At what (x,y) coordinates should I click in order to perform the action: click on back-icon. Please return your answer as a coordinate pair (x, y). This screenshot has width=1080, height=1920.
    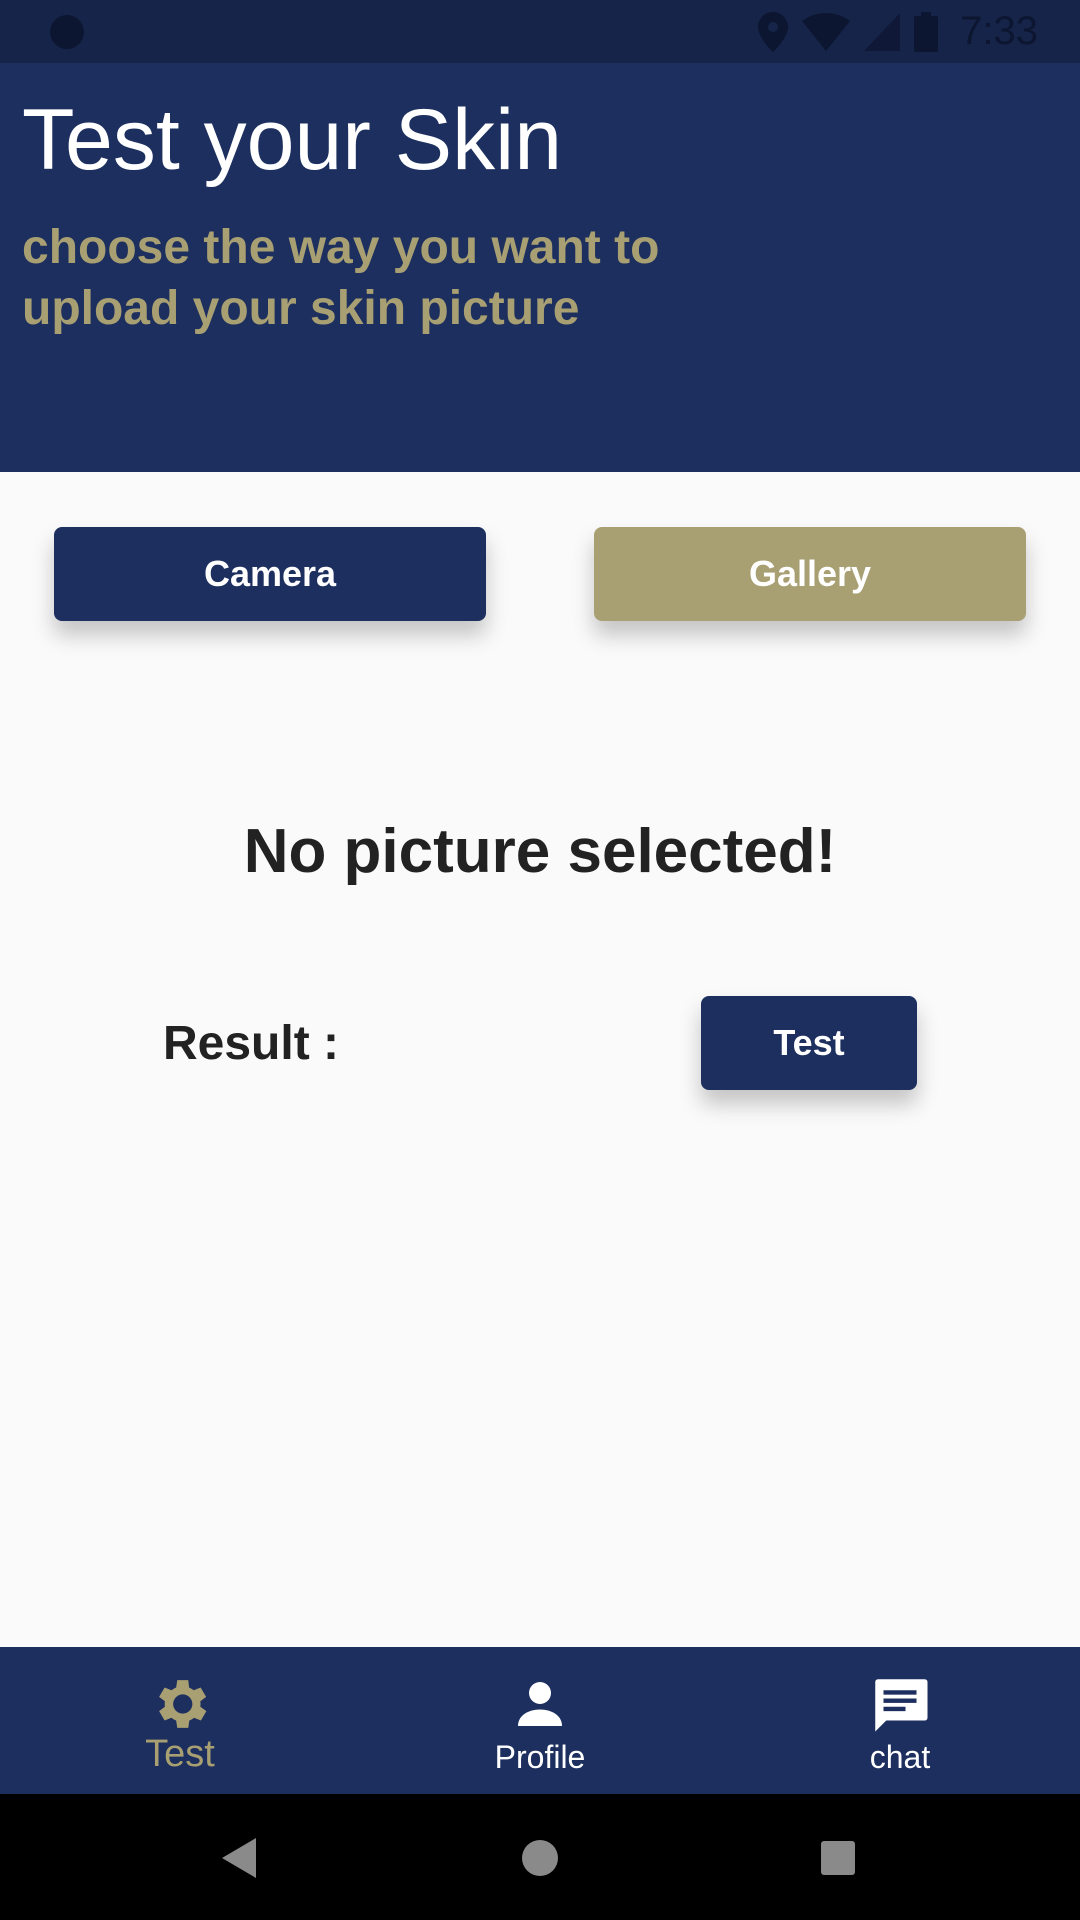
    Looking at the image, I should click on (240, 1858).